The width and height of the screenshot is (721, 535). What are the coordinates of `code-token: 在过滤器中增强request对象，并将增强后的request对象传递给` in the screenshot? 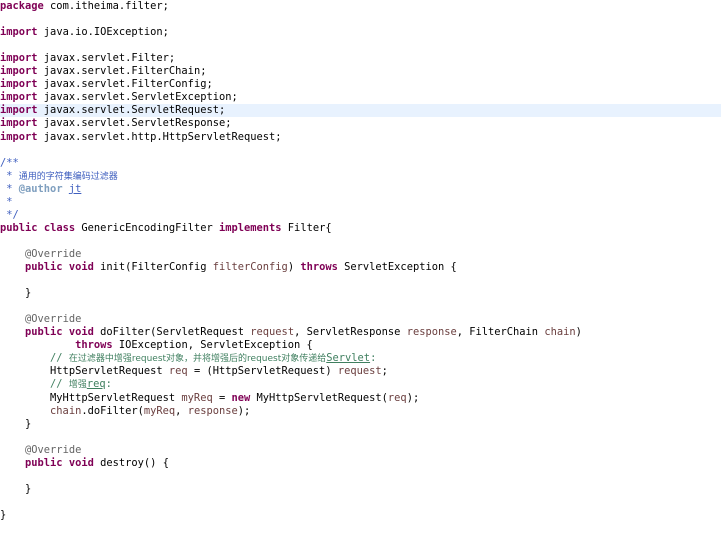 It's located at (197, 359).